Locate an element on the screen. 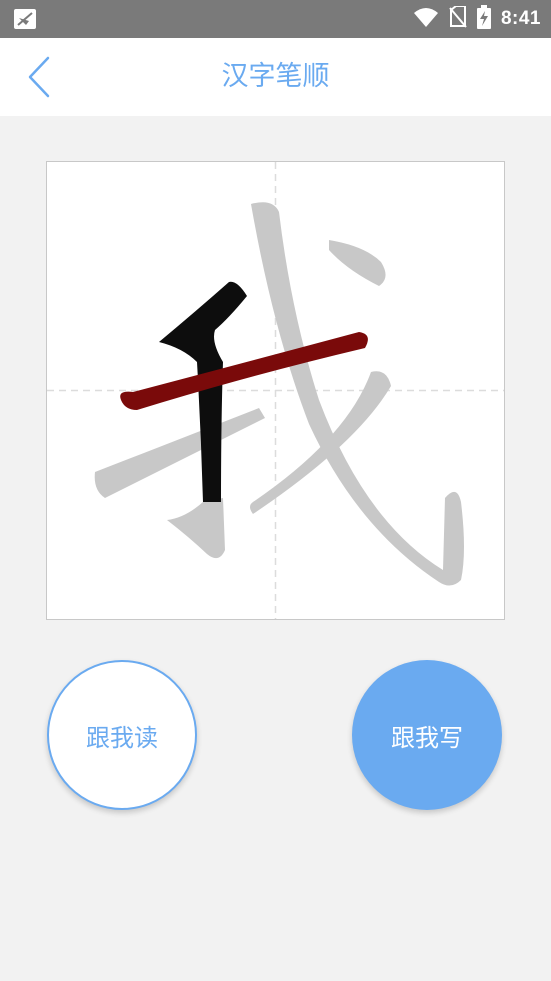 This screenshot has width=551, height=981. notification-icon is located at coordinates (25, 19).